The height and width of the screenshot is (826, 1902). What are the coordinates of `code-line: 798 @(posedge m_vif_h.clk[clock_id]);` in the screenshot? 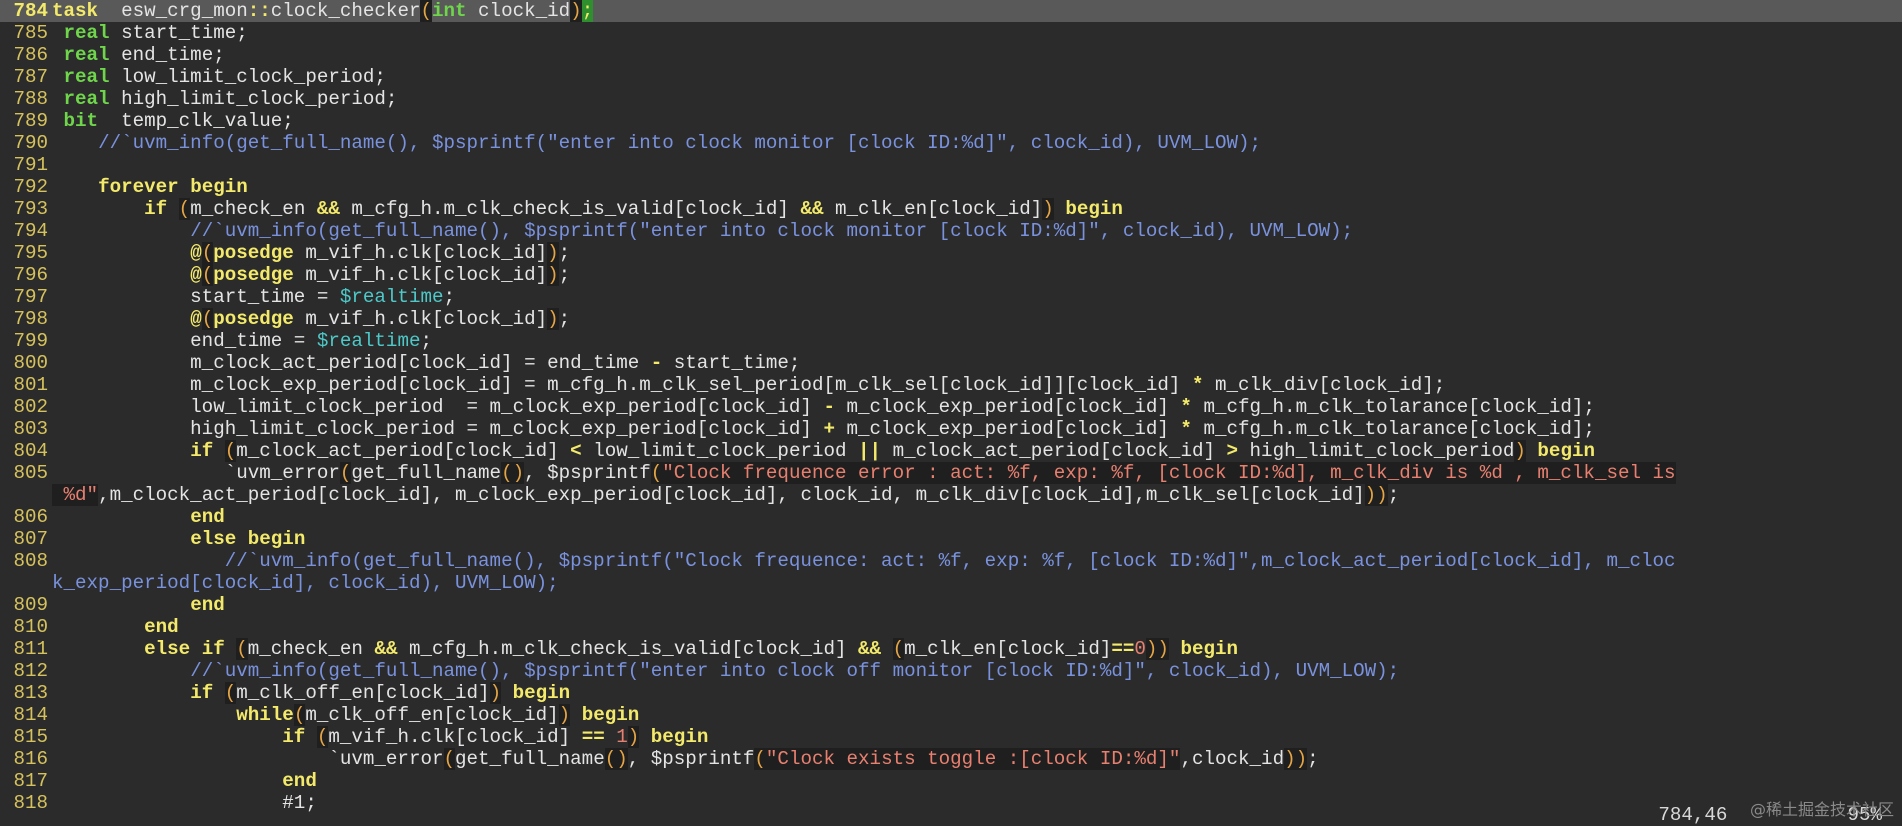 It's located at (951, 319).